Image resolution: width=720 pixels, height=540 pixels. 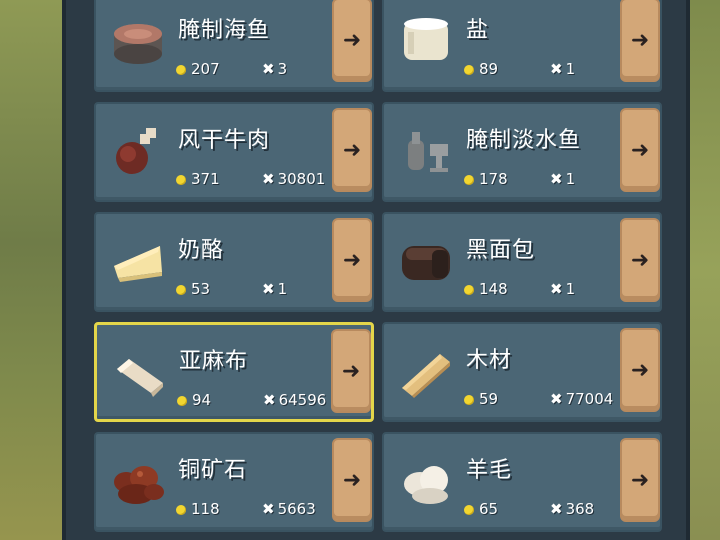 What do you see at coordinates (139, 371) in the screenshot?
I see `linen-icon` at bounding box center [139, 371].